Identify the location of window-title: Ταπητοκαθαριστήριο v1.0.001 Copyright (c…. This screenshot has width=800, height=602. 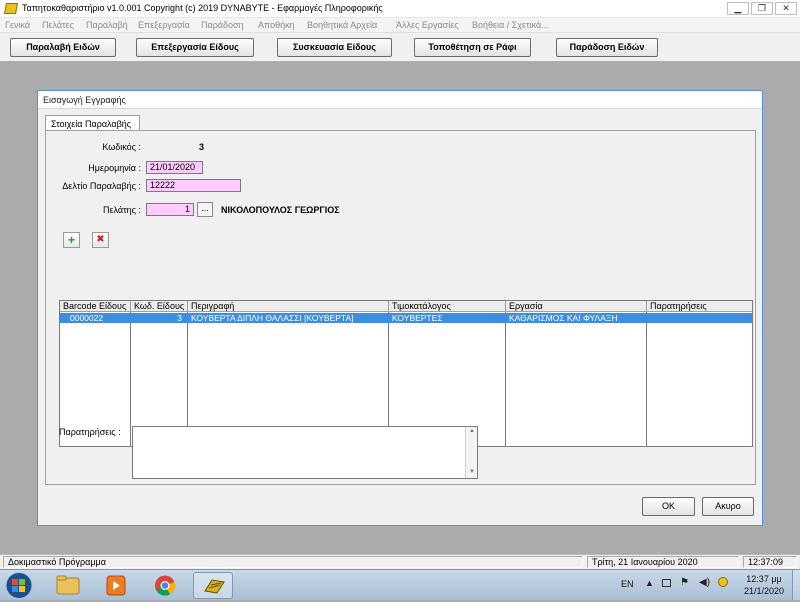
(202, 8).